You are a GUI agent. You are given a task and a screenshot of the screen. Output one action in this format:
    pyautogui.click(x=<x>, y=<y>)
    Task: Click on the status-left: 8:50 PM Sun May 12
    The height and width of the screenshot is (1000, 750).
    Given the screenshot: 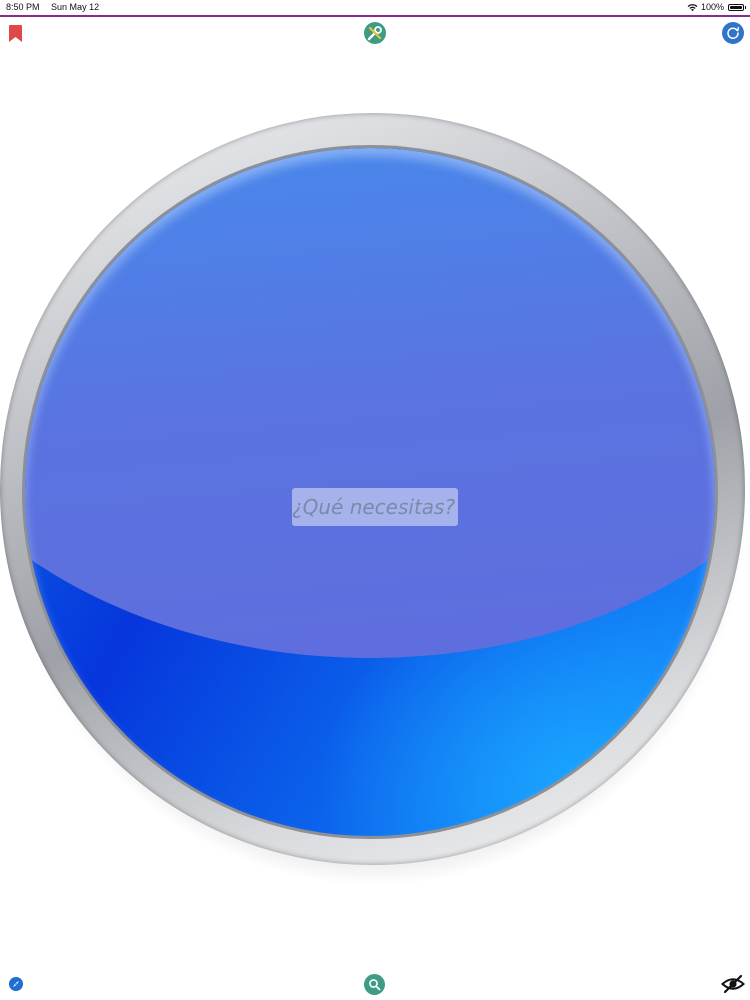 What is the action you would take?
    pyautogui.click(x=57, y=7)
    